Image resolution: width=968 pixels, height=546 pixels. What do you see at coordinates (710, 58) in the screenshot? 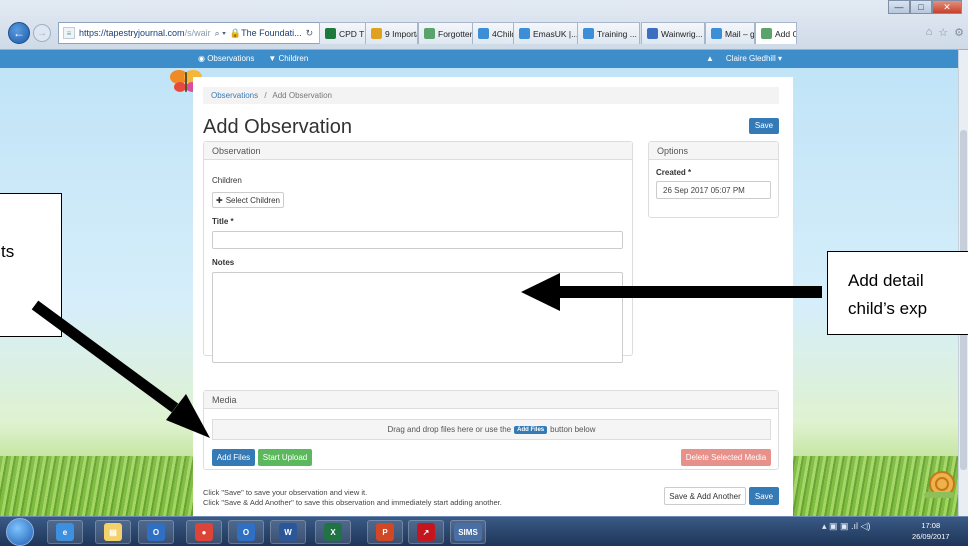
I see `bell-icon: ▲` at bounding box center [710, 58].